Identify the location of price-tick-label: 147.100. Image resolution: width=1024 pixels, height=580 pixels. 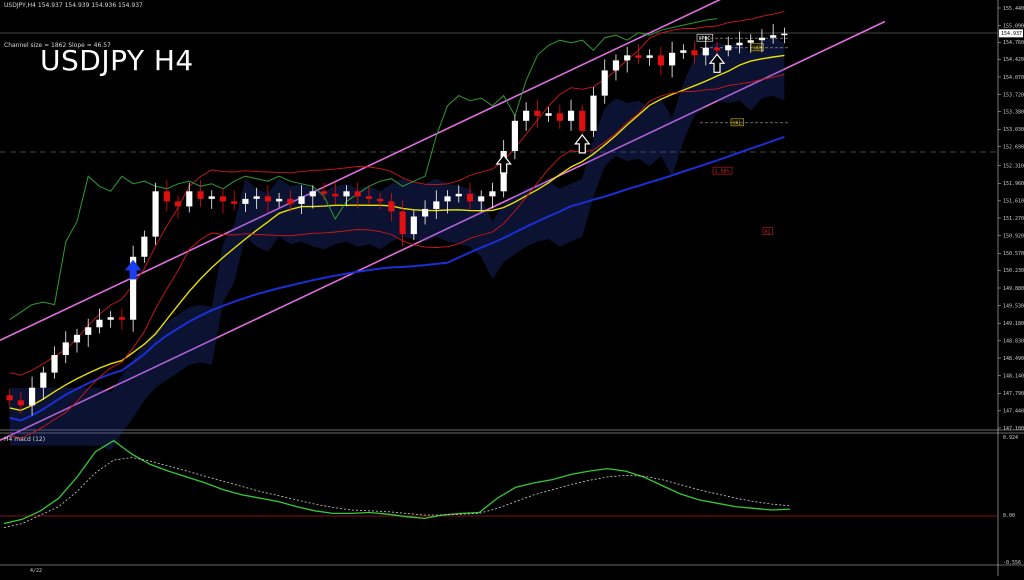
(1013, 429).